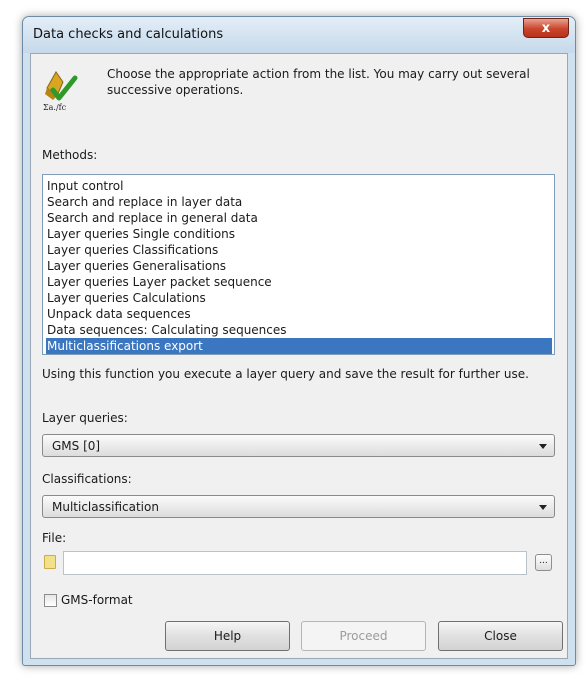 The height and width of the screenshot is (679, 586). What do you see at coordinates (227, 636) in the screenshot?
I see `help-button: Help` at bounding box center [227, 636].